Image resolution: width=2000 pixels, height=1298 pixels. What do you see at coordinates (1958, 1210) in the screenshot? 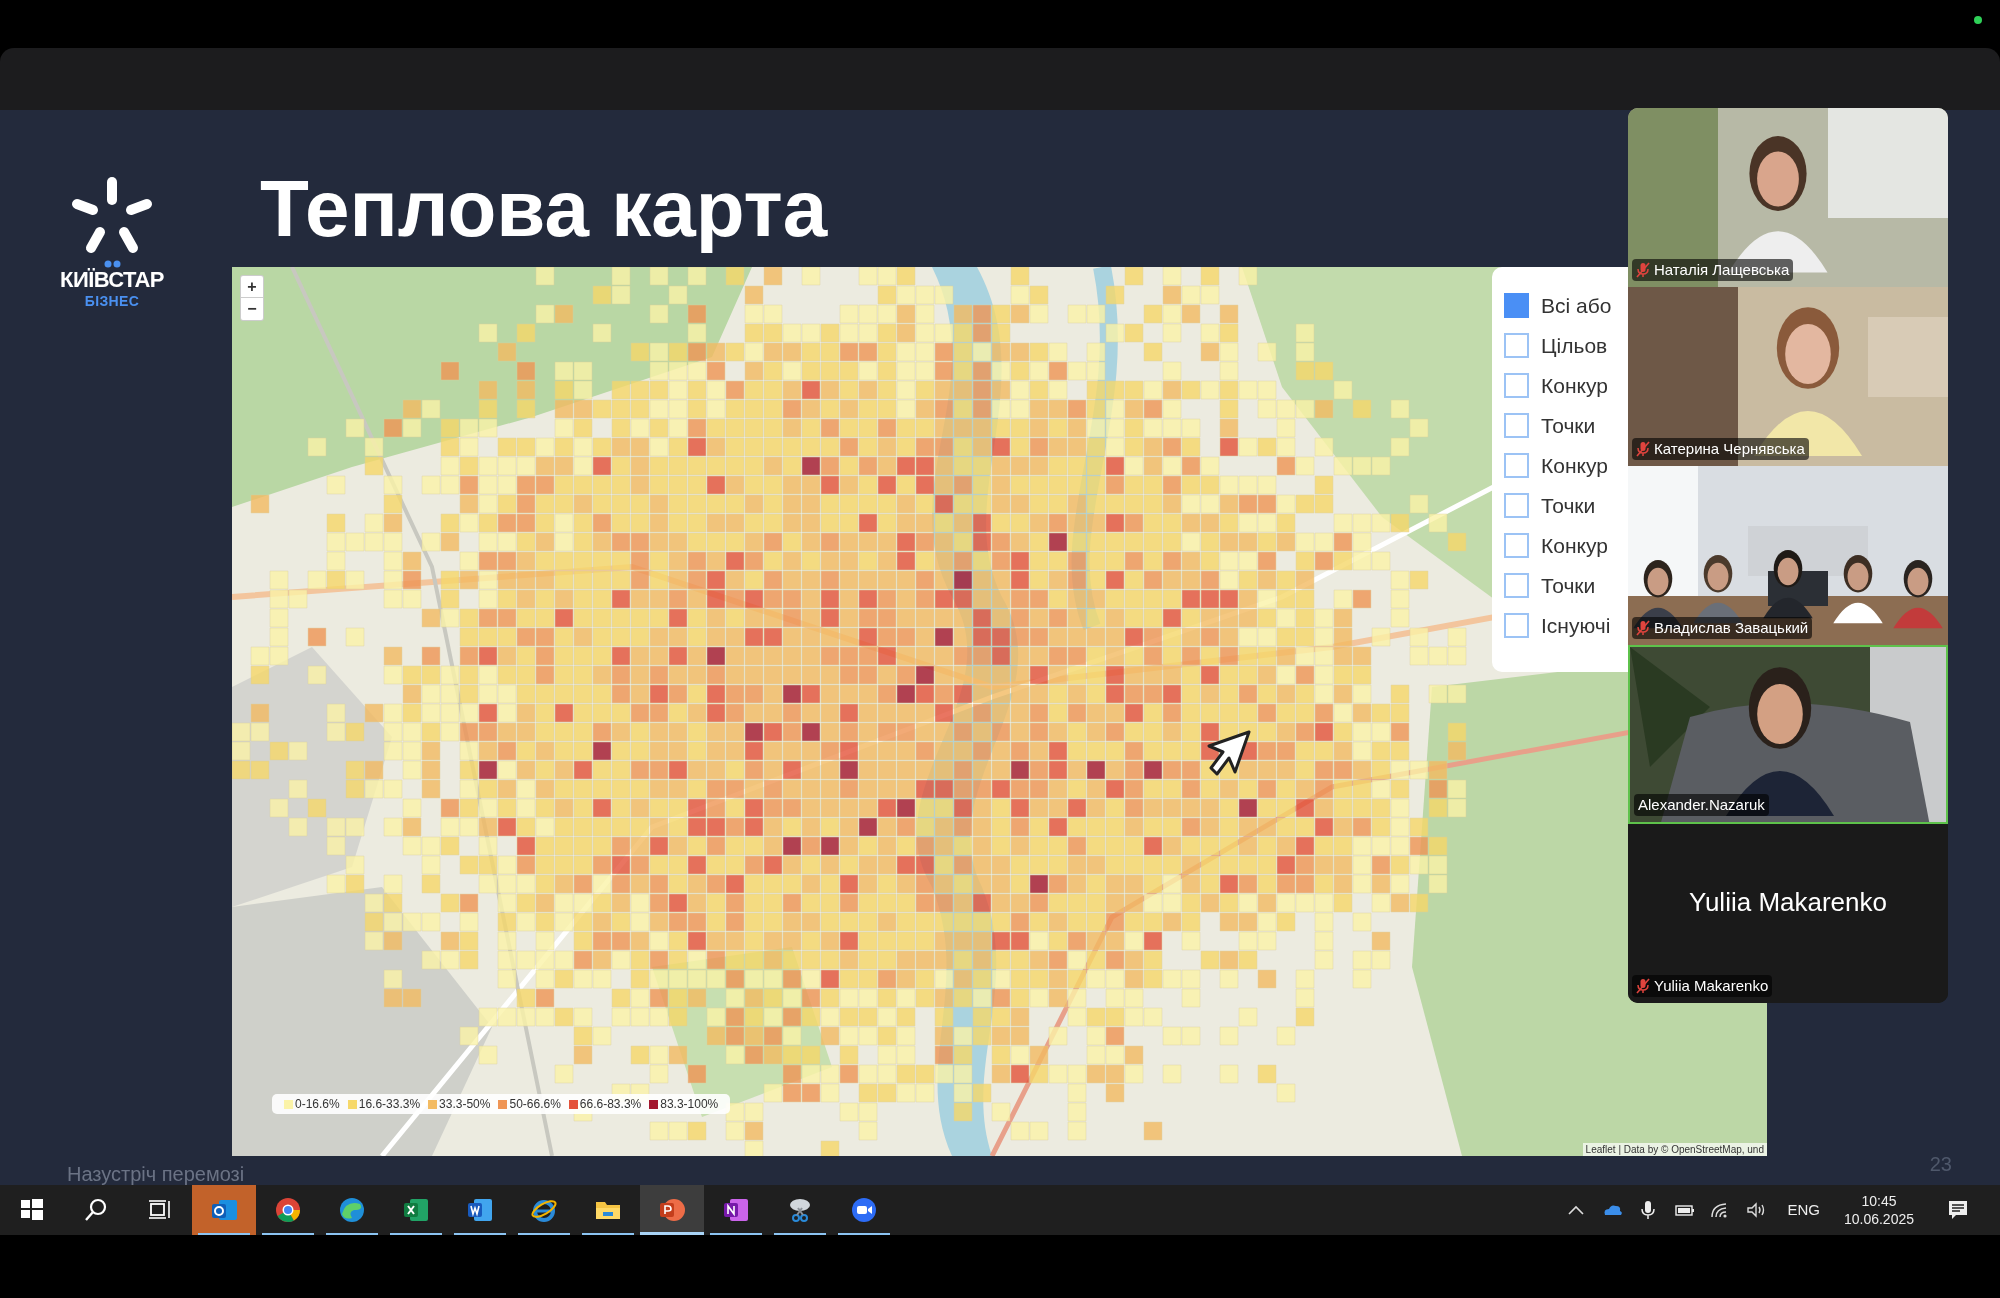
I see `notifications-icon` at bounding box center [1958, 1210].